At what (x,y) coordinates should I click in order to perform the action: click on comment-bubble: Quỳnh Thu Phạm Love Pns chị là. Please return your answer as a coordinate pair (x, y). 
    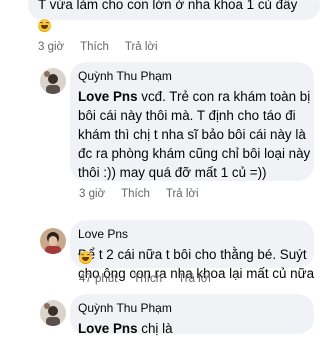
    Looking at the image, I should click on (192, 315).